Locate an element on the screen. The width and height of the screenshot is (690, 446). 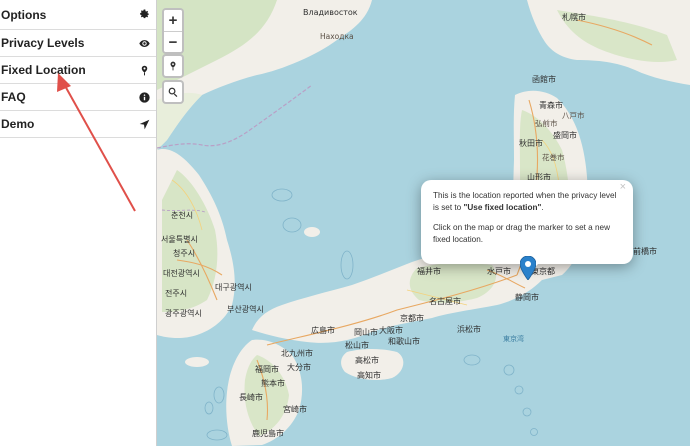
gear-icon is located at coordinates (144, 15).